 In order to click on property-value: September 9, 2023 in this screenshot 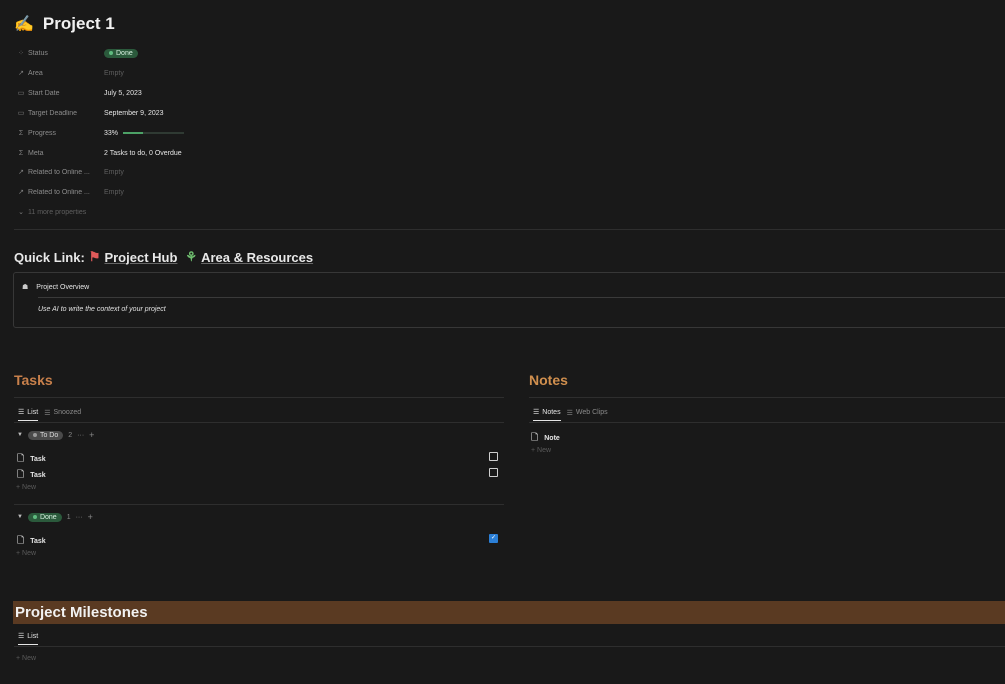, I will do `click(134, 113)`.